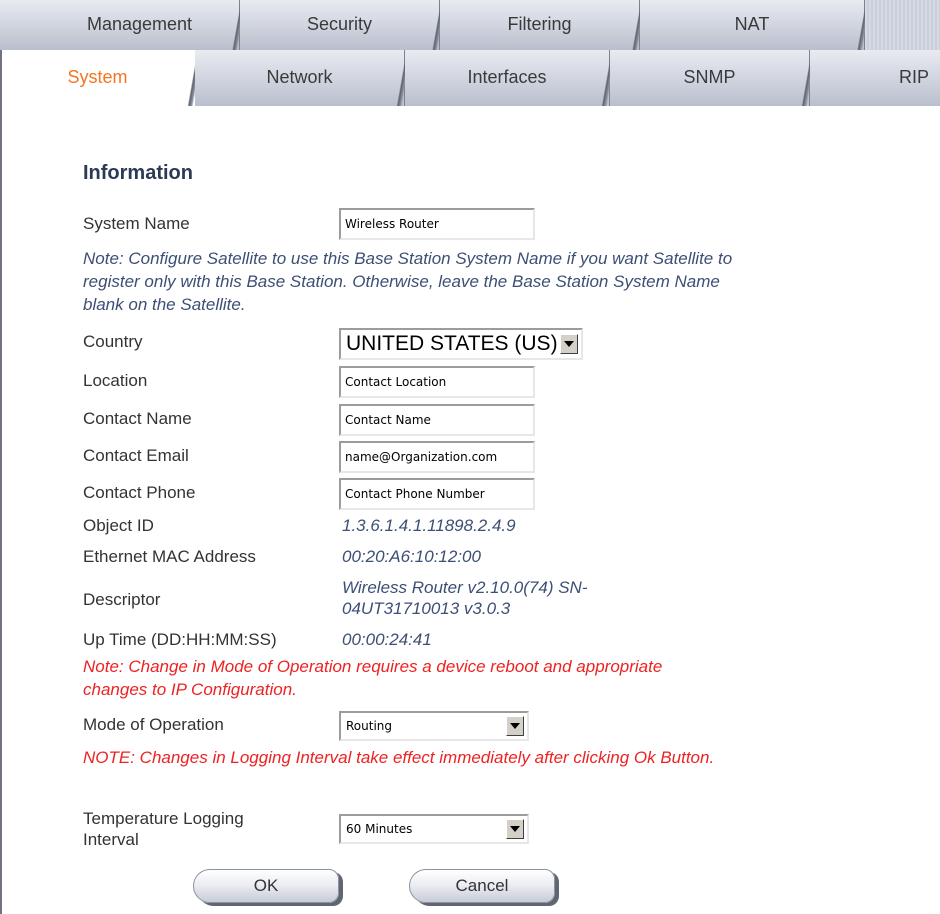 The width and height of the screenshot is (940, 914). Describe the element at coordinates (752, 23) in the screenshot. I see `tab-nat-label: NAT` at that location.